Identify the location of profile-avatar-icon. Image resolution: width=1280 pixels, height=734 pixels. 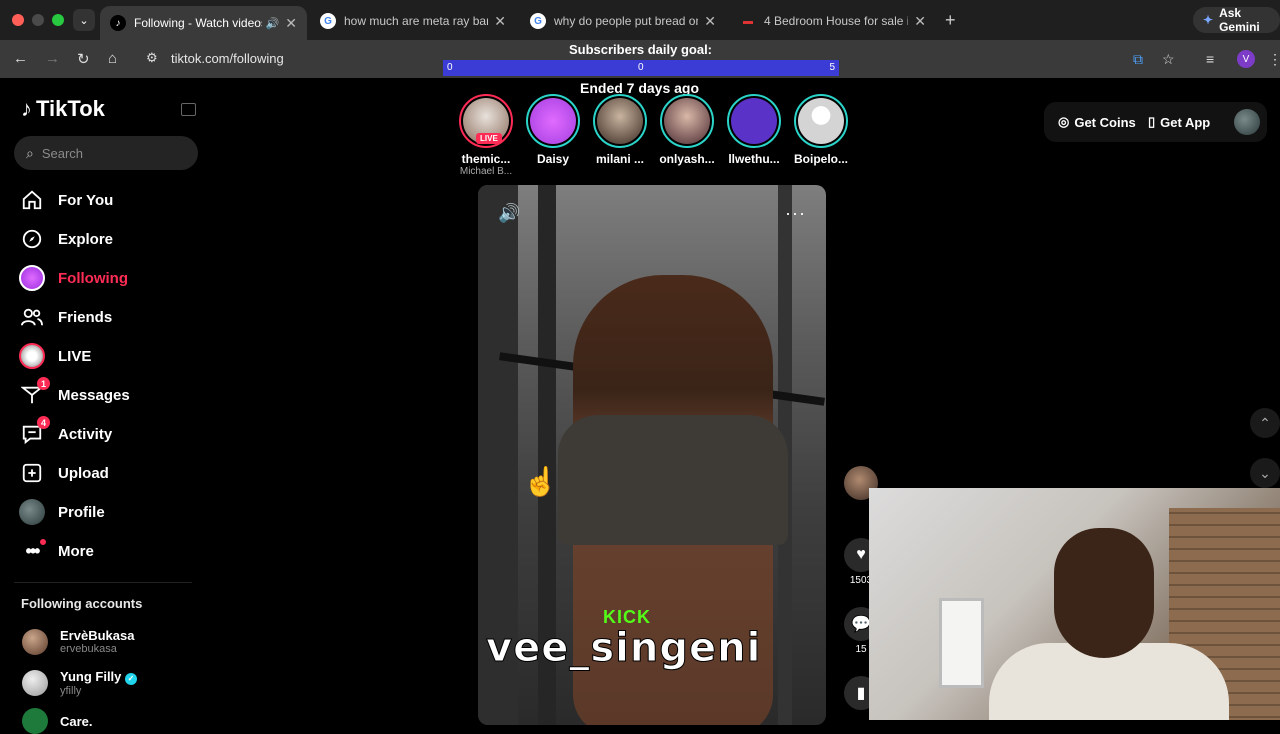
(32, 512).